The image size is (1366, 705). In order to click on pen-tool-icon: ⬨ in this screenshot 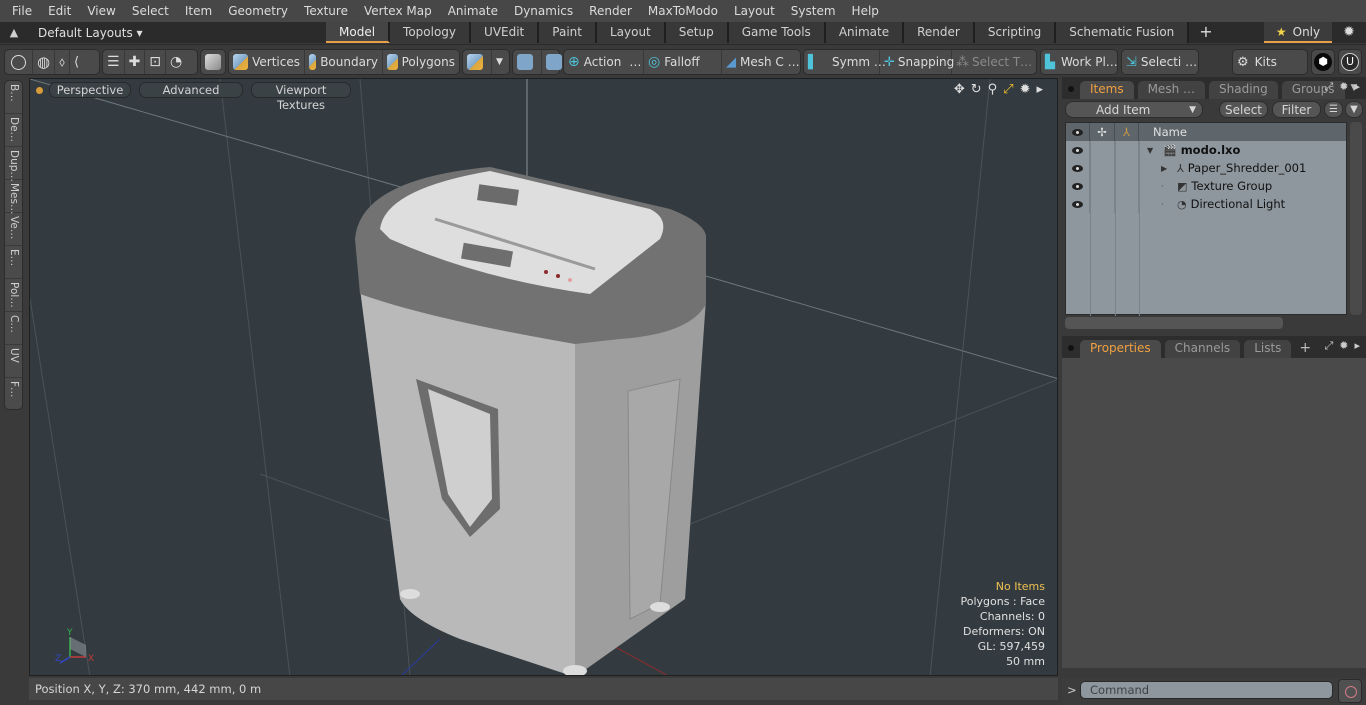, I will do `click(62, 62)`.